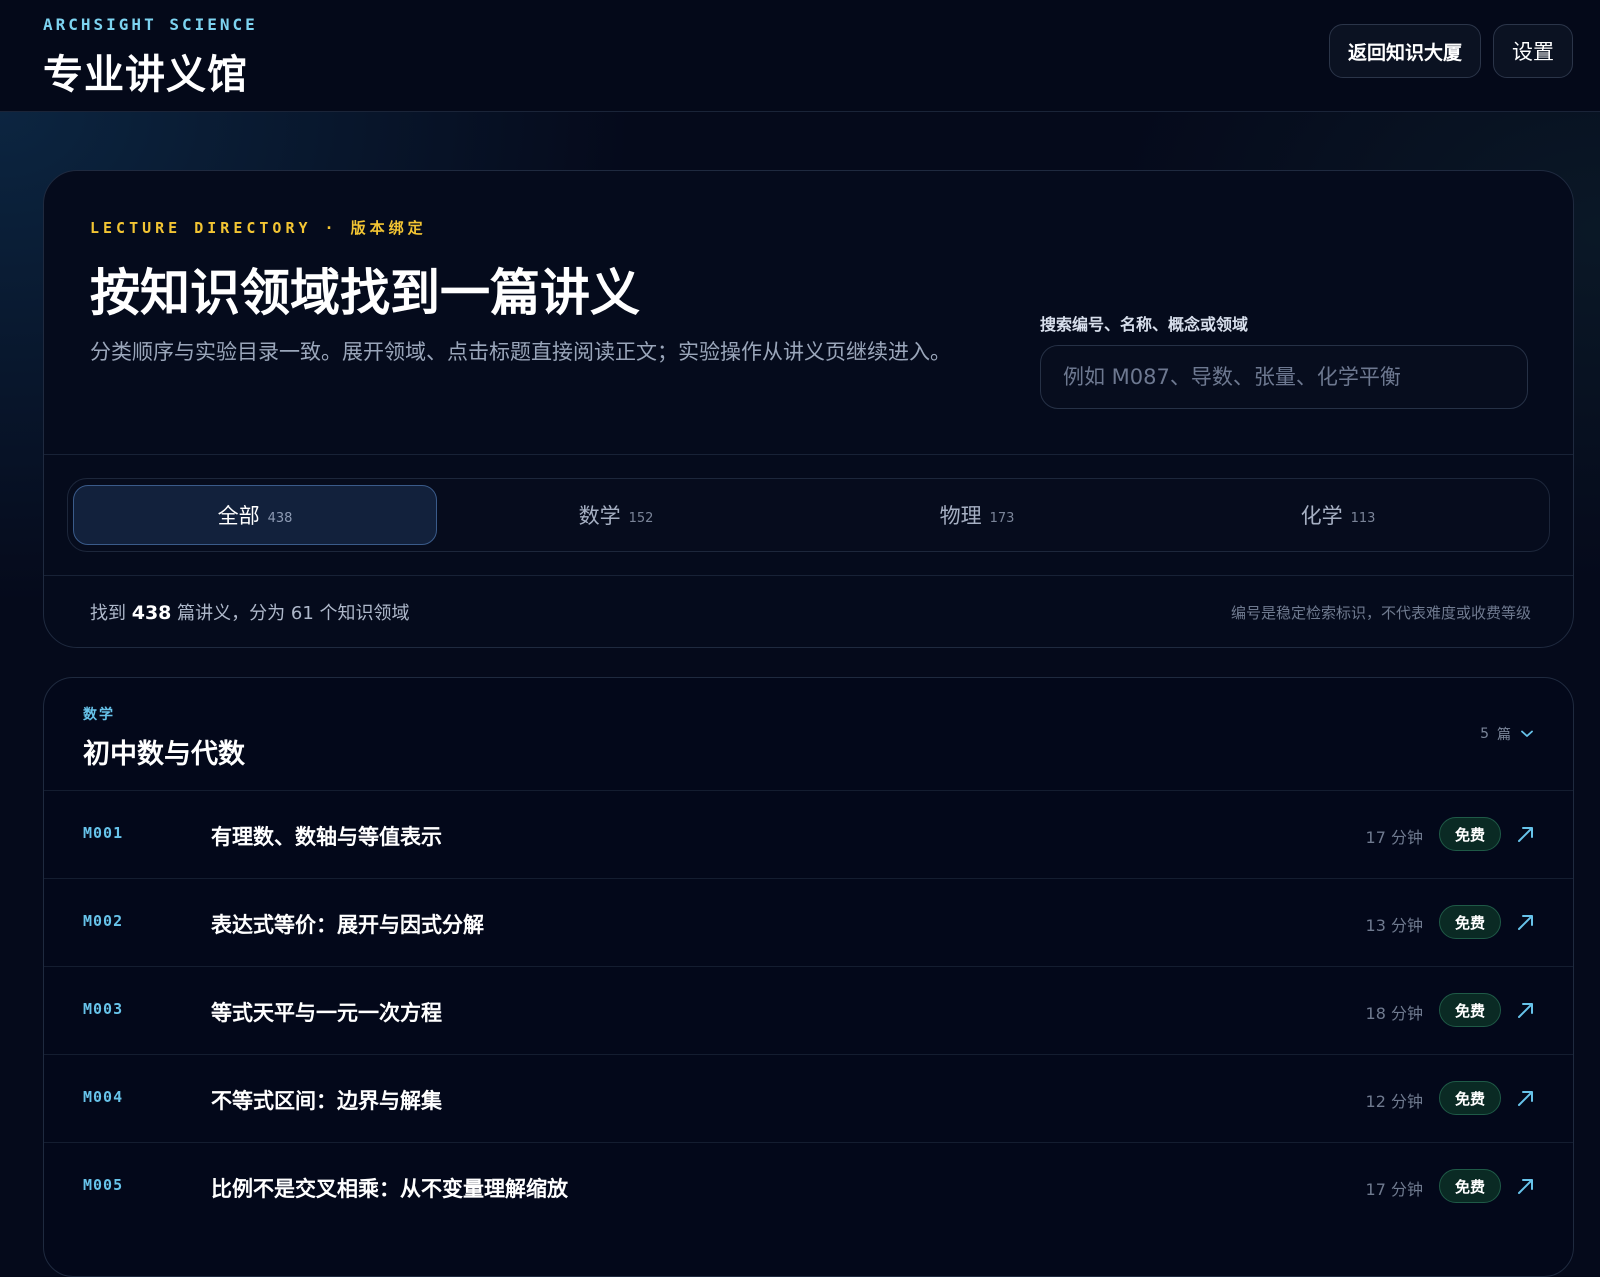 The image size is (1600, 1277). Describe the element at coordinates (365, 293) in the screenshot. I see `directory-title: 按知识领域找到一篇讲义` at that location.